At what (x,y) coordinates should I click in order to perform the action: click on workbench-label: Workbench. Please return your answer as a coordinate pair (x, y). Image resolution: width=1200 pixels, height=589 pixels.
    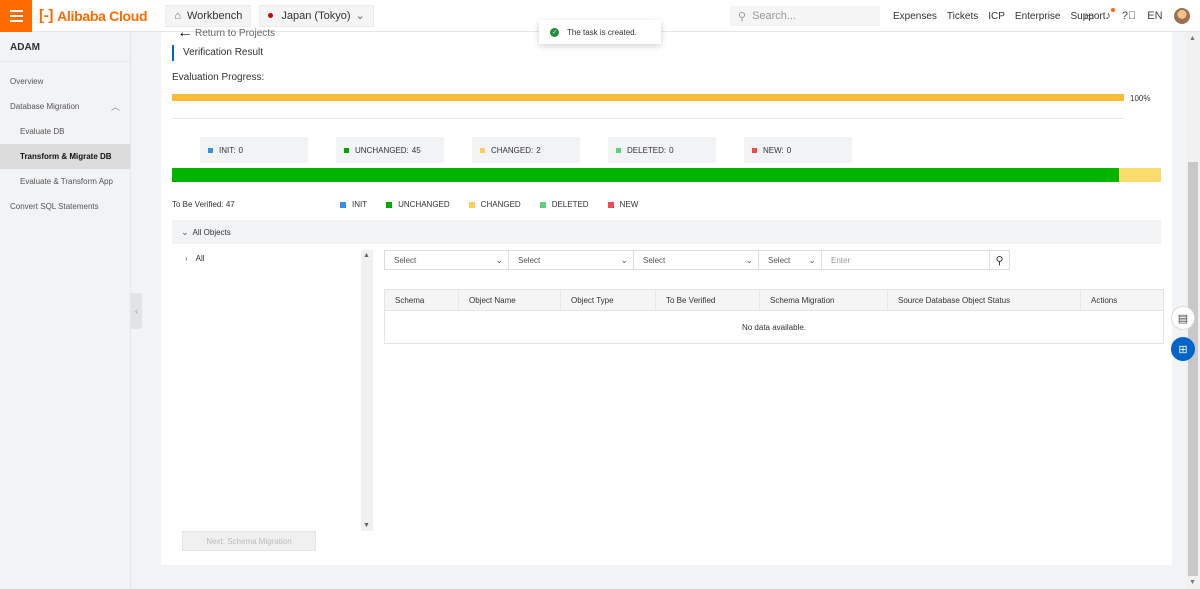
    Looking at the image, I should click on (214, 15).